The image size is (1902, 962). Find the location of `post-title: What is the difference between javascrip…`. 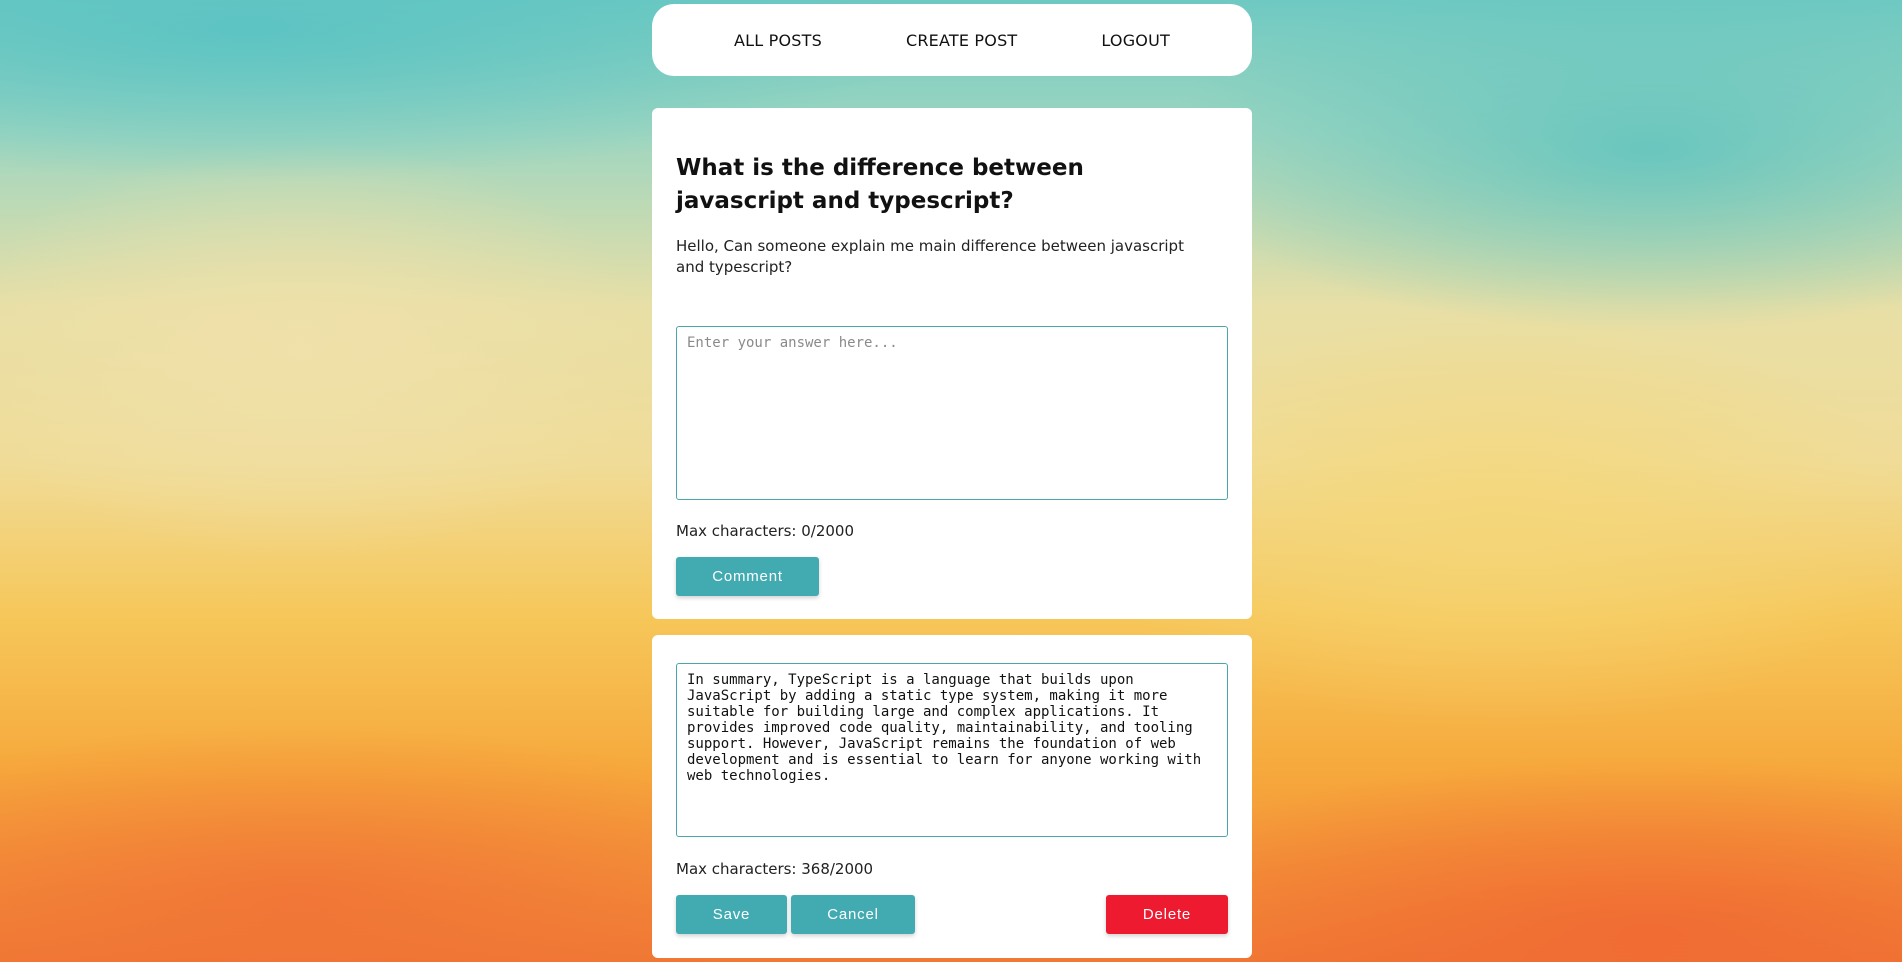

post-title: What is the difference between javascrip… is located at coordinates (880, 184).